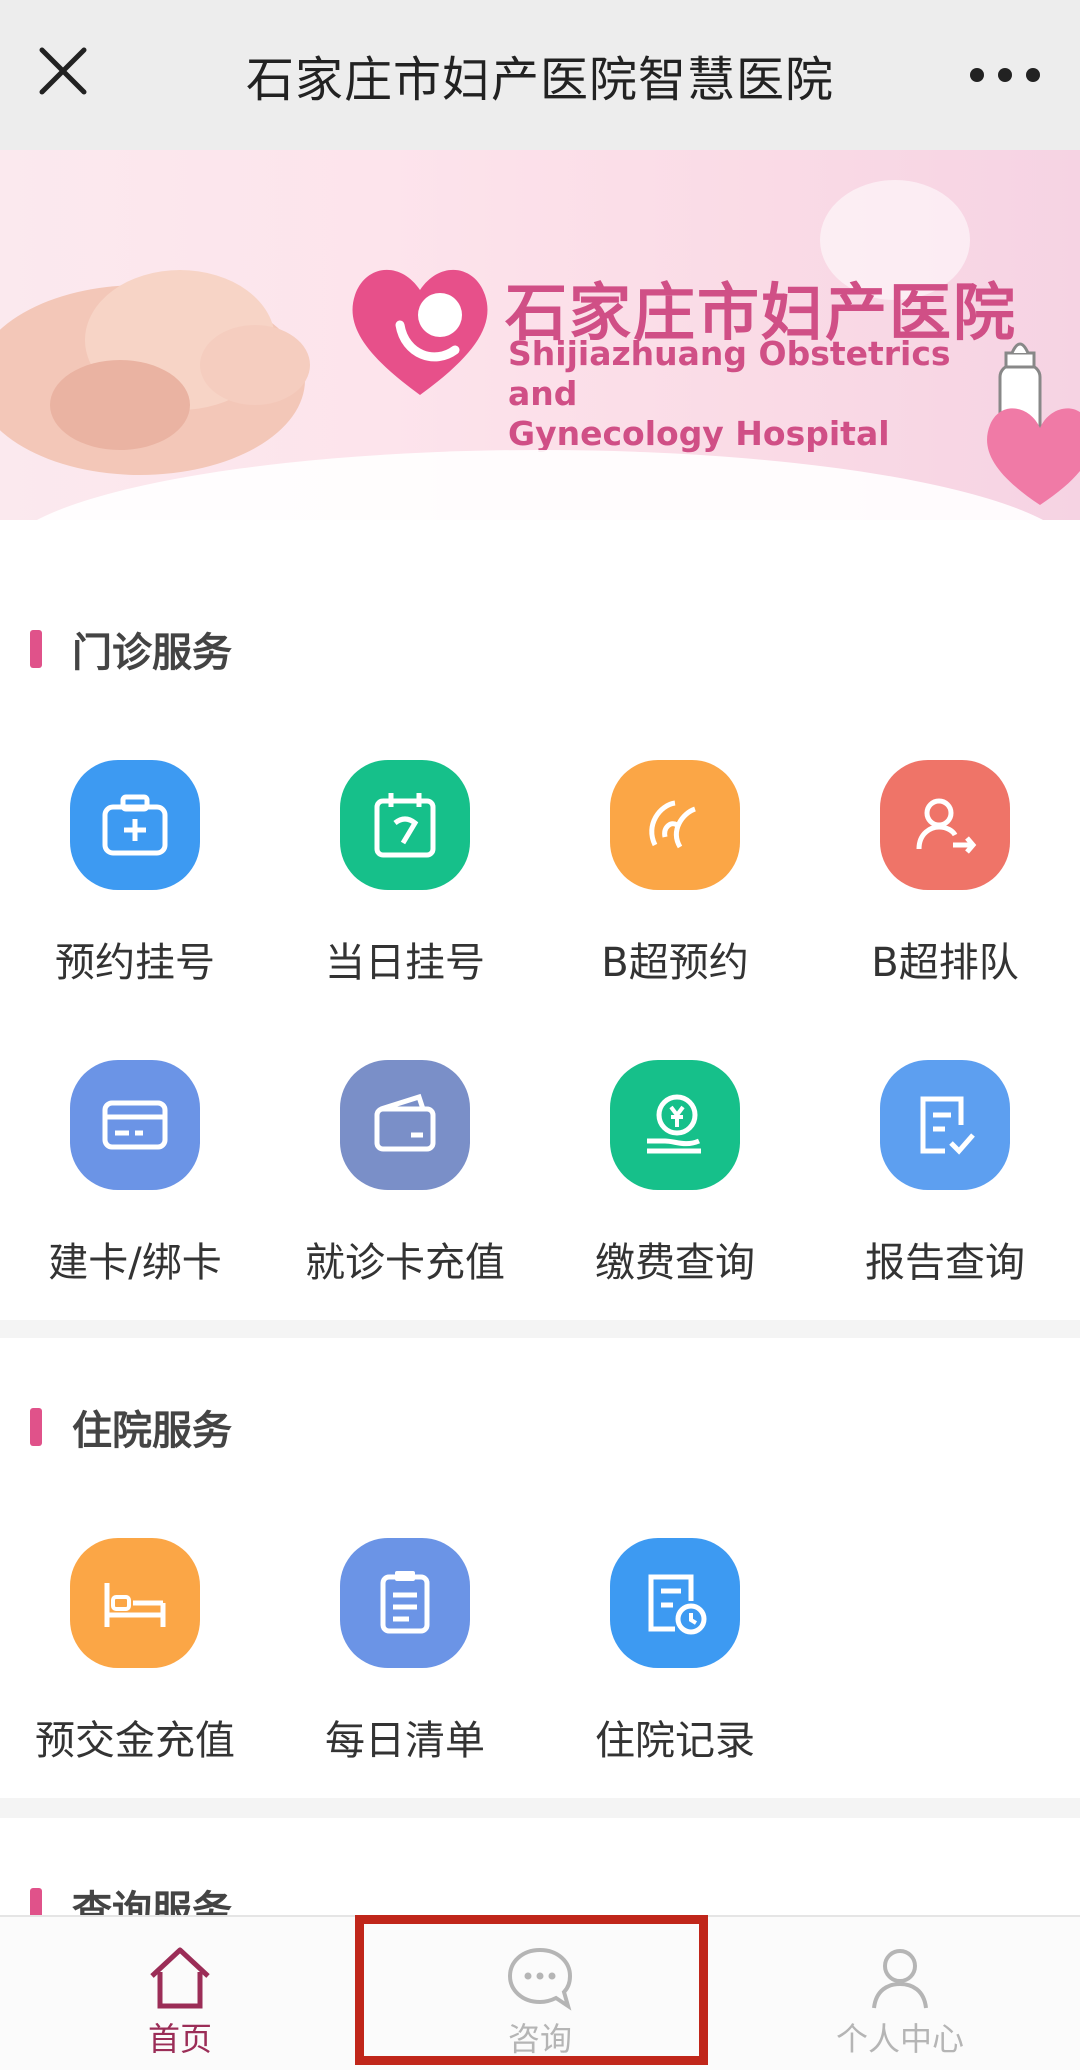 The height and width of the screenshot is (2070, 1080). What do you see at coordinates (1005, 75) in the screenshot?
I see `more-options-icon` at bounding box center [1005, 75].